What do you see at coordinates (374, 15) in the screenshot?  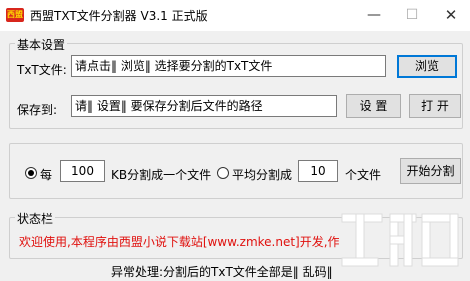 I see `minimize-button: —` at bounding box center [374, 15].